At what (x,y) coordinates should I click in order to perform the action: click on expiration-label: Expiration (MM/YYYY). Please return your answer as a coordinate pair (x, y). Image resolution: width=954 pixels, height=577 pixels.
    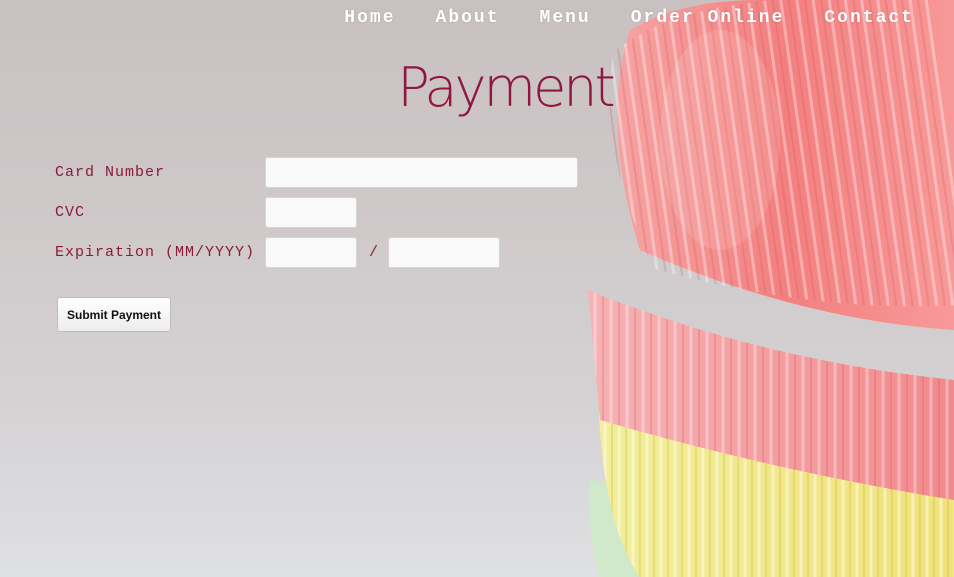
    Looking at the image, I should click on (155, 252).